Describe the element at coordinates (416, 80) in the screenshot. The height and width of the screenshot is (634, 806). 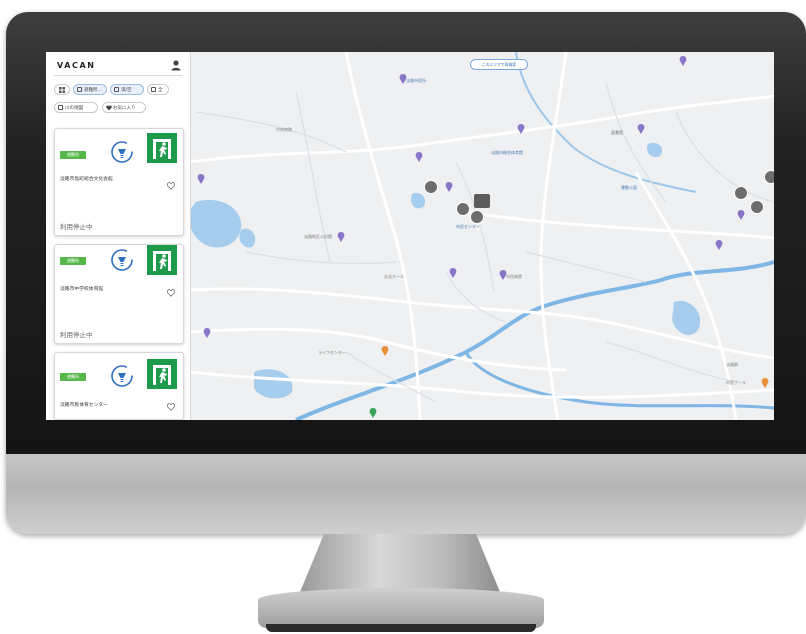
I see `map-label: 淡路市役所` at that location.